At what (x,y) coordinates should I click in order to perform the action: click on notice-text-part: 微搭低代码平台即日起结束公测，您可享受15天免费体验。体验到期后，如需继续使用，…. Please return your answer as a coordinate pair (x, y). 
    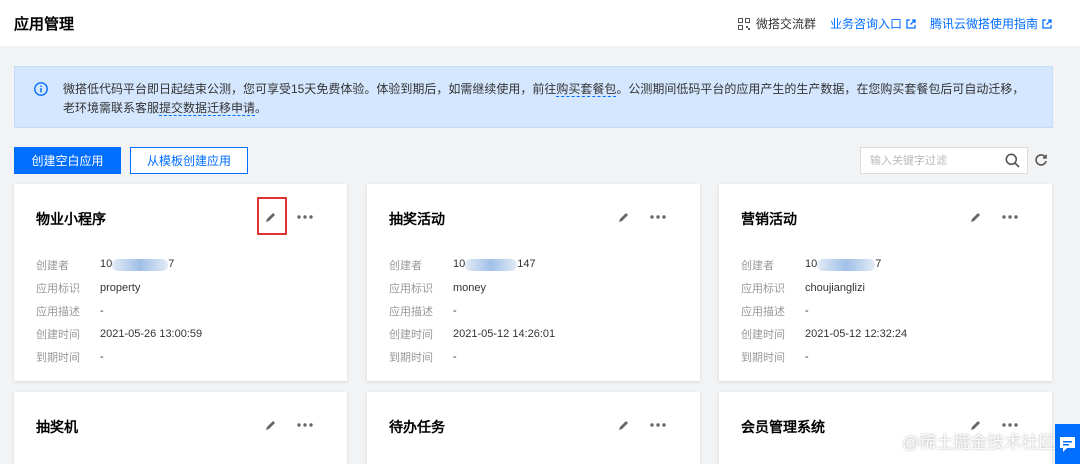
    Looking at the image, I should click on (310, 89).